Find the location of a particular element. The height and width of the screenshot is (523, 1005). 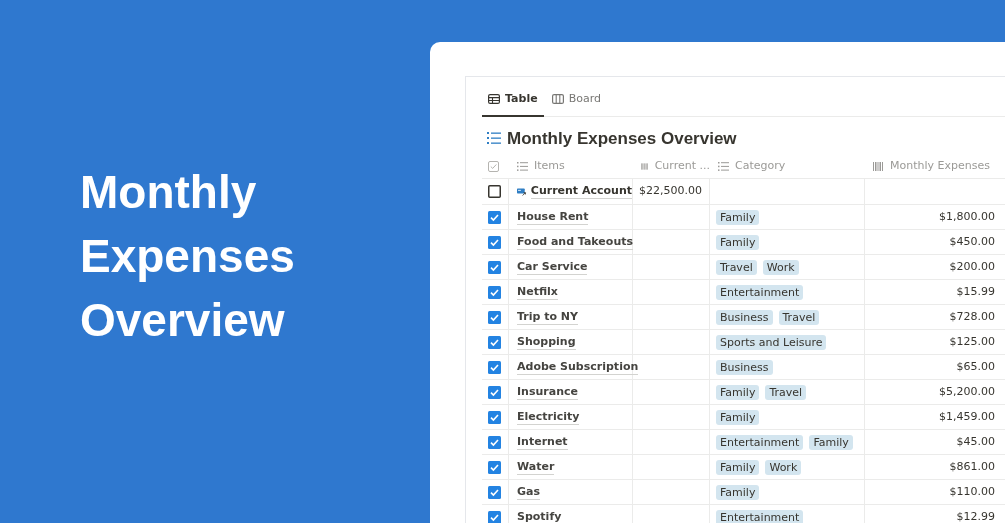

table-cell-text: $125.00 is located at coordinates (972, 341).